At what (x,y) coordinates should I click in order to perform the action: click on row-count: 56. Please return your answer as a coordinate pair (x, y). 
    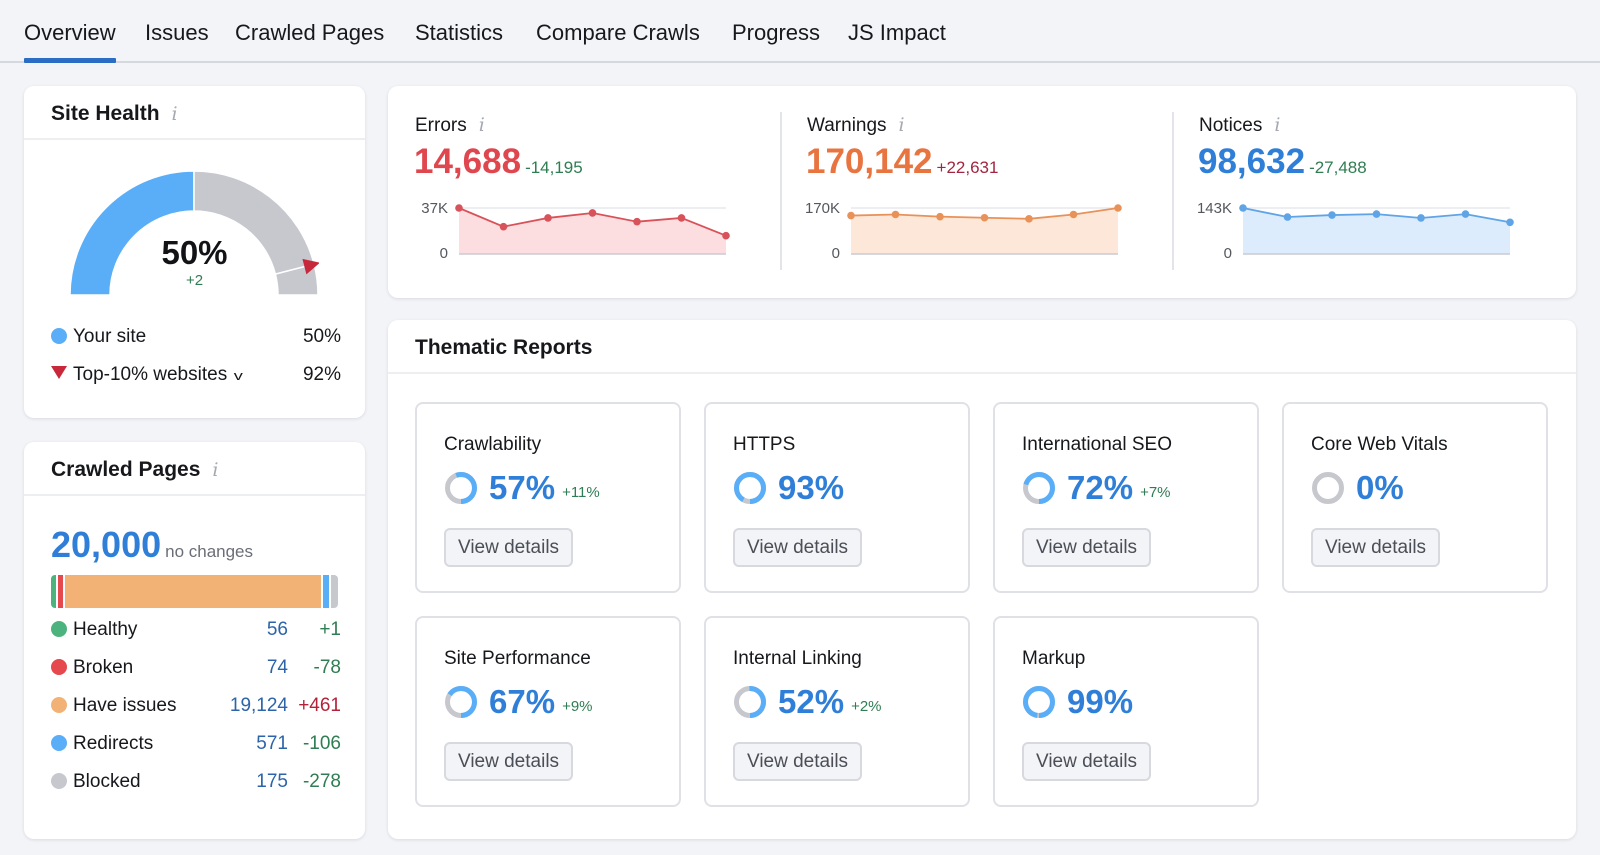
    Looking at the image, I should click on (277, 630).